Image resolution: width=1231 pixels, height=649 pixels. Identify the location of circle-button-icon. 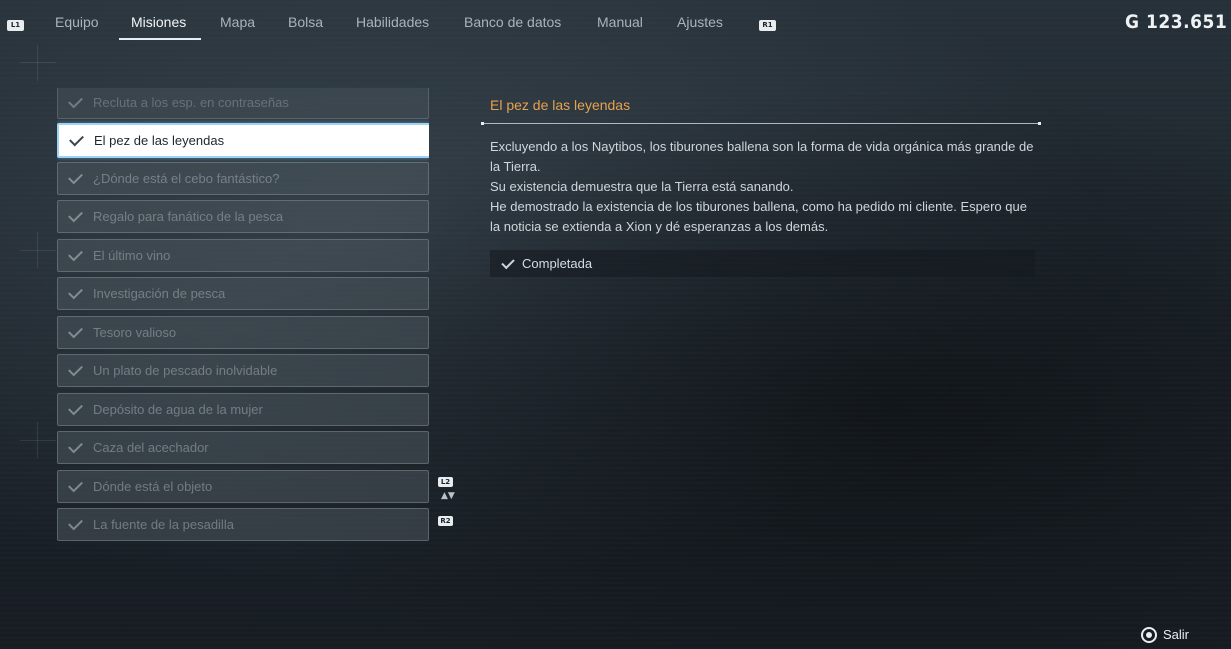
(1149, 635).